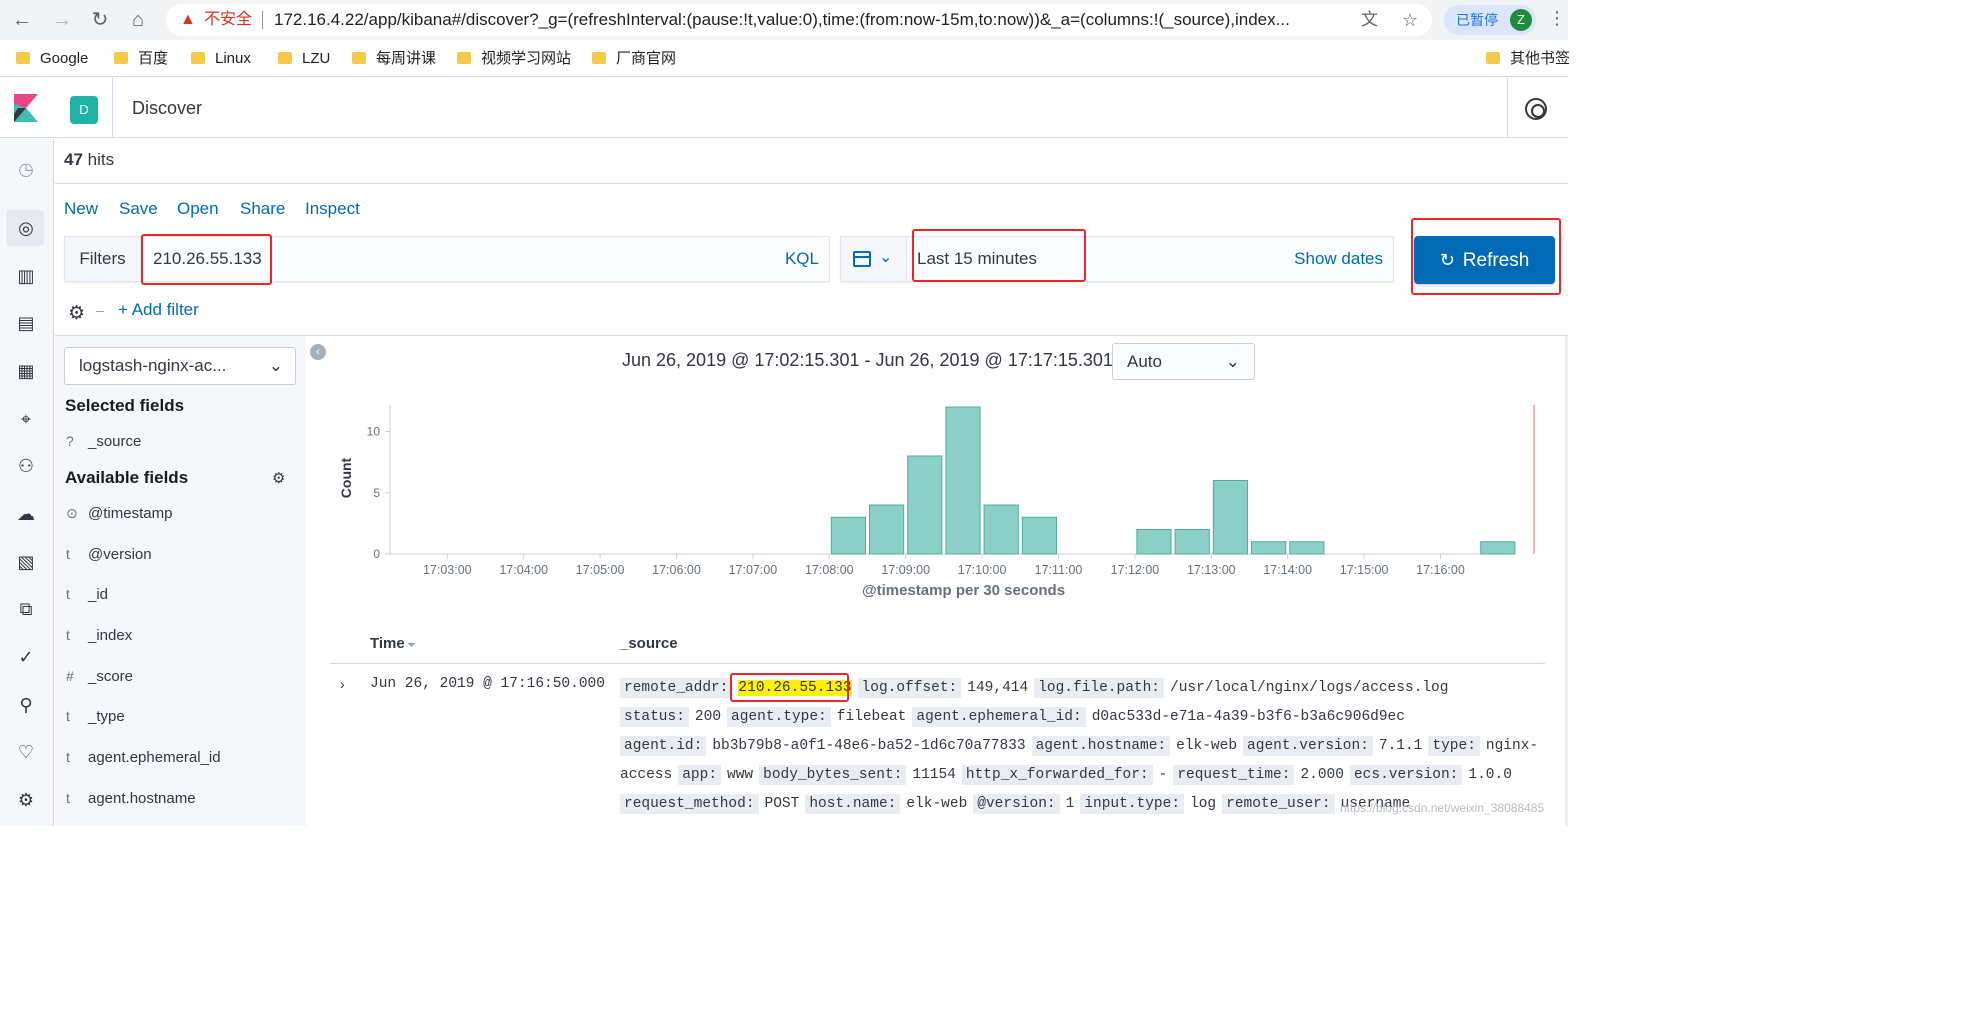 The width and height of the screenshot is (1967, 1036). I want to click on field-item: # _score, so click(99, 676).